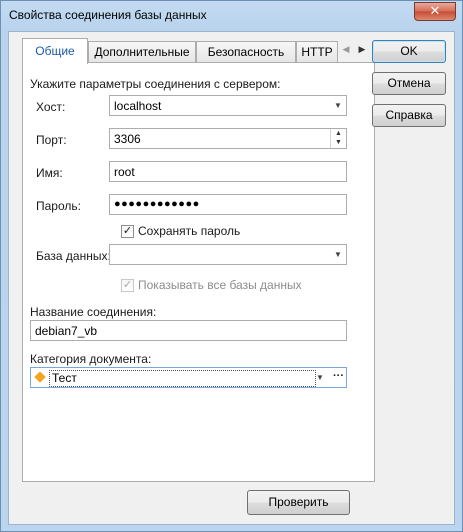 The height and width of the screenshot is (532, 463). Describe the element at coordinates (73, 256) in the screenshot. I see `database-label: База данных:` at that location.